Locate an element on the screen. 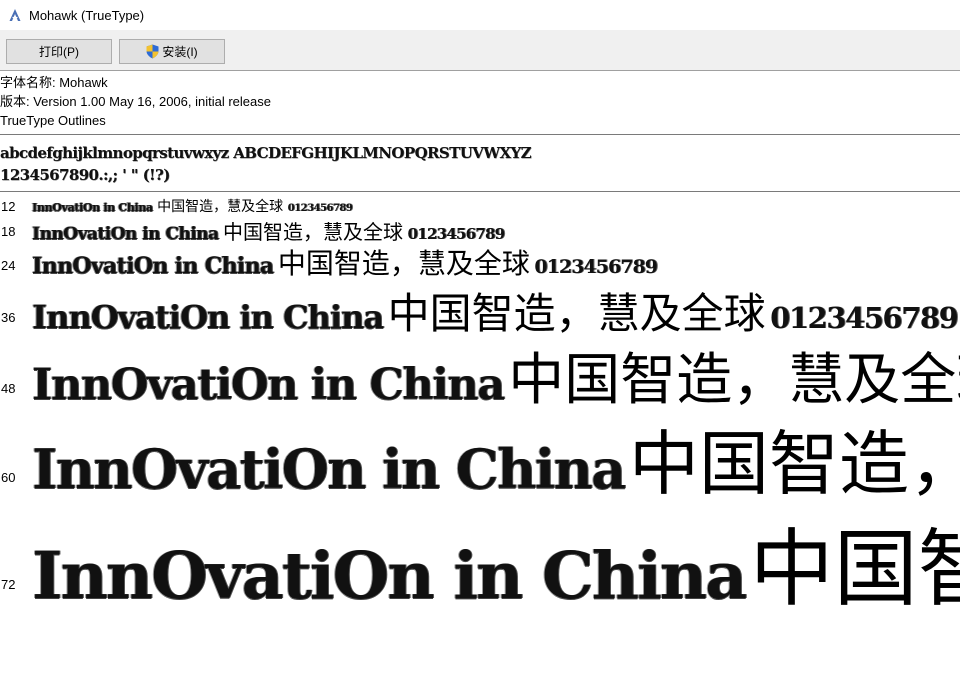  charset-digits-punctuation: 1234567890.:,; ' " (!?) is located at coordinates (85, 175).